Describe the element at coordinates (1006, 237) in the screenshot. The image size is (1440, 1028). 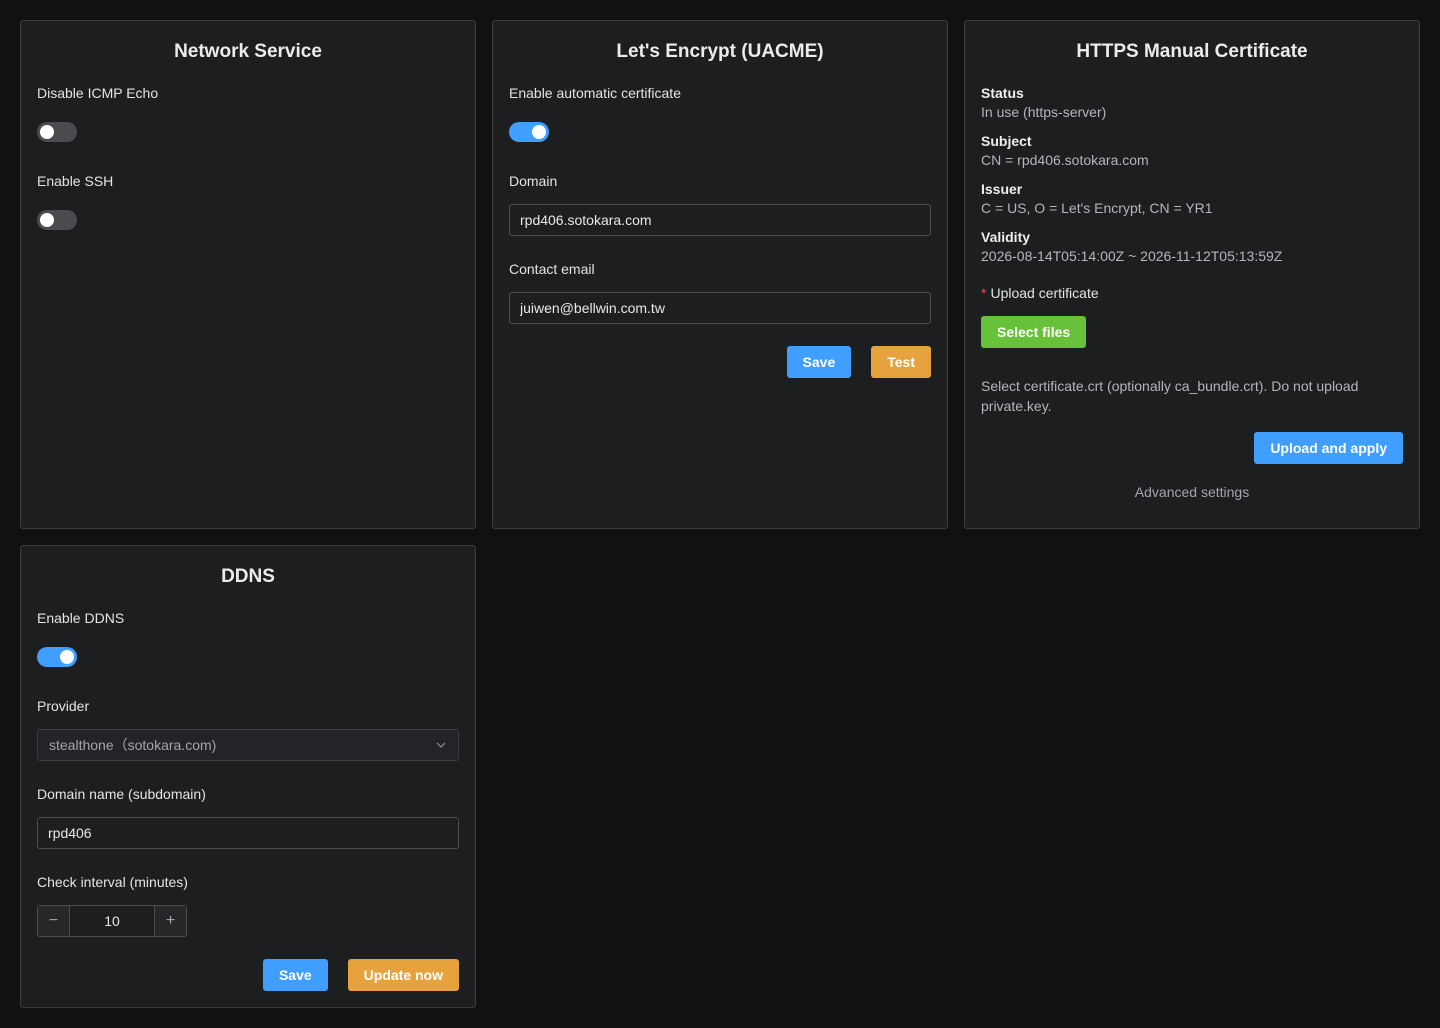
I see `validity-key: Validity` at that location.